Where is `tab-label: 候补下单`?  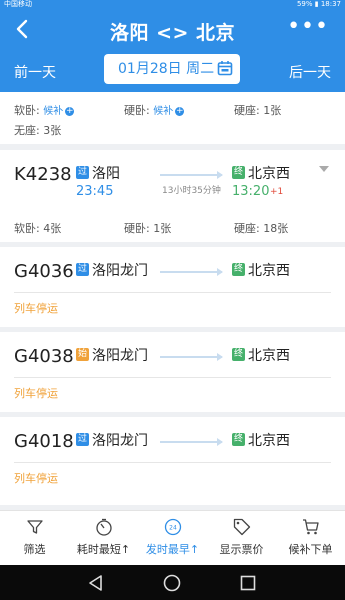 tab-label: 候补下单 is located at coordinates (310, 549).